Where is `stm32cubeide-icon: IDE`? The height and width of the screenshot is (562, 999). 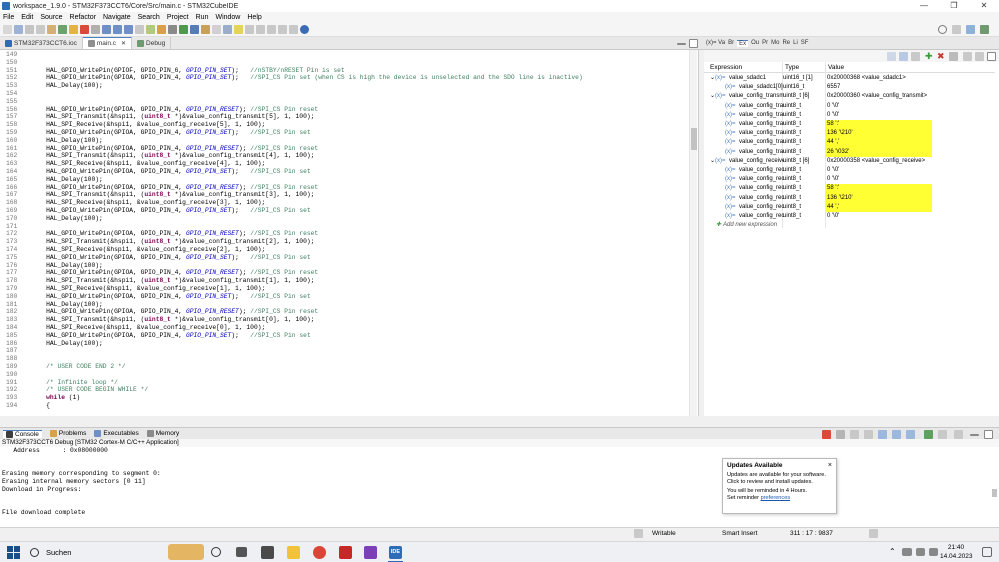
stm32cubeide-icon: IDE is located at coordinates (395, 552).